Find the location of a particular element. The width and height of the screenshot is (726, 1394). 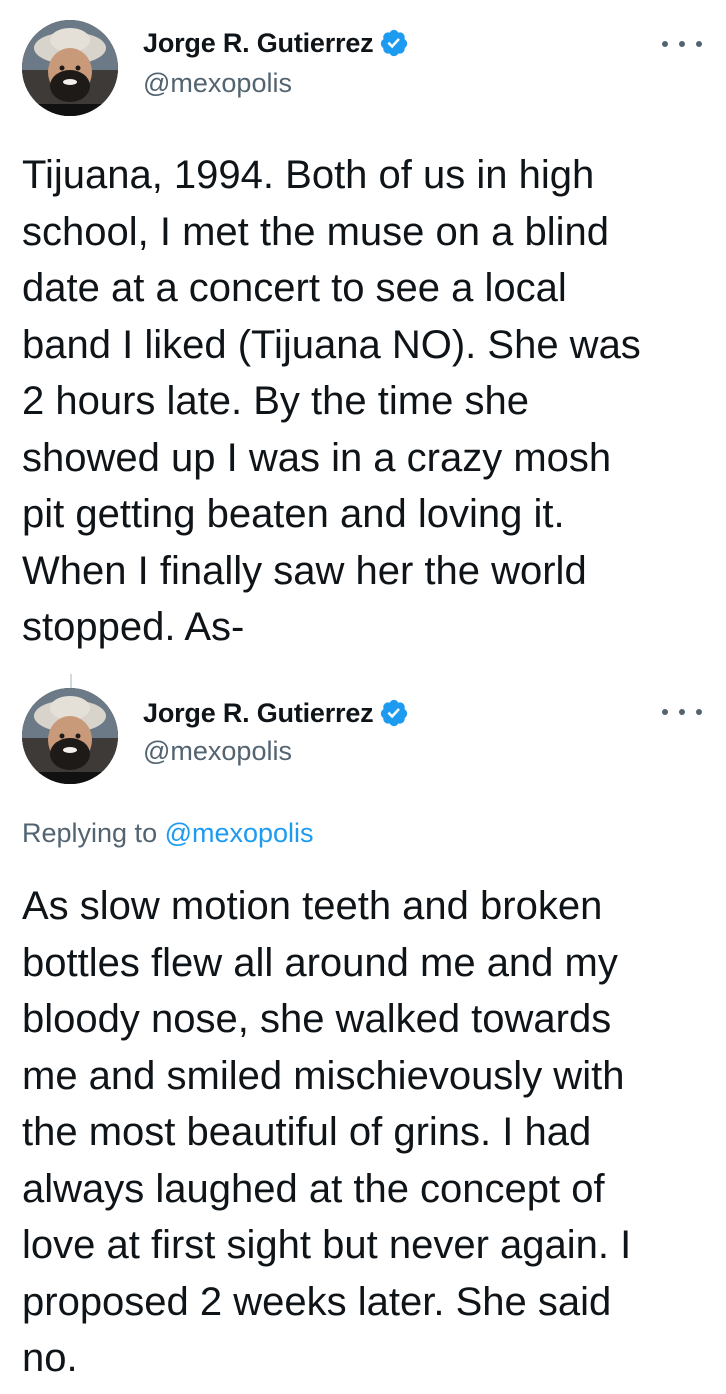

replying-to-prefix: Replying to is located at coordinates (93, 833).